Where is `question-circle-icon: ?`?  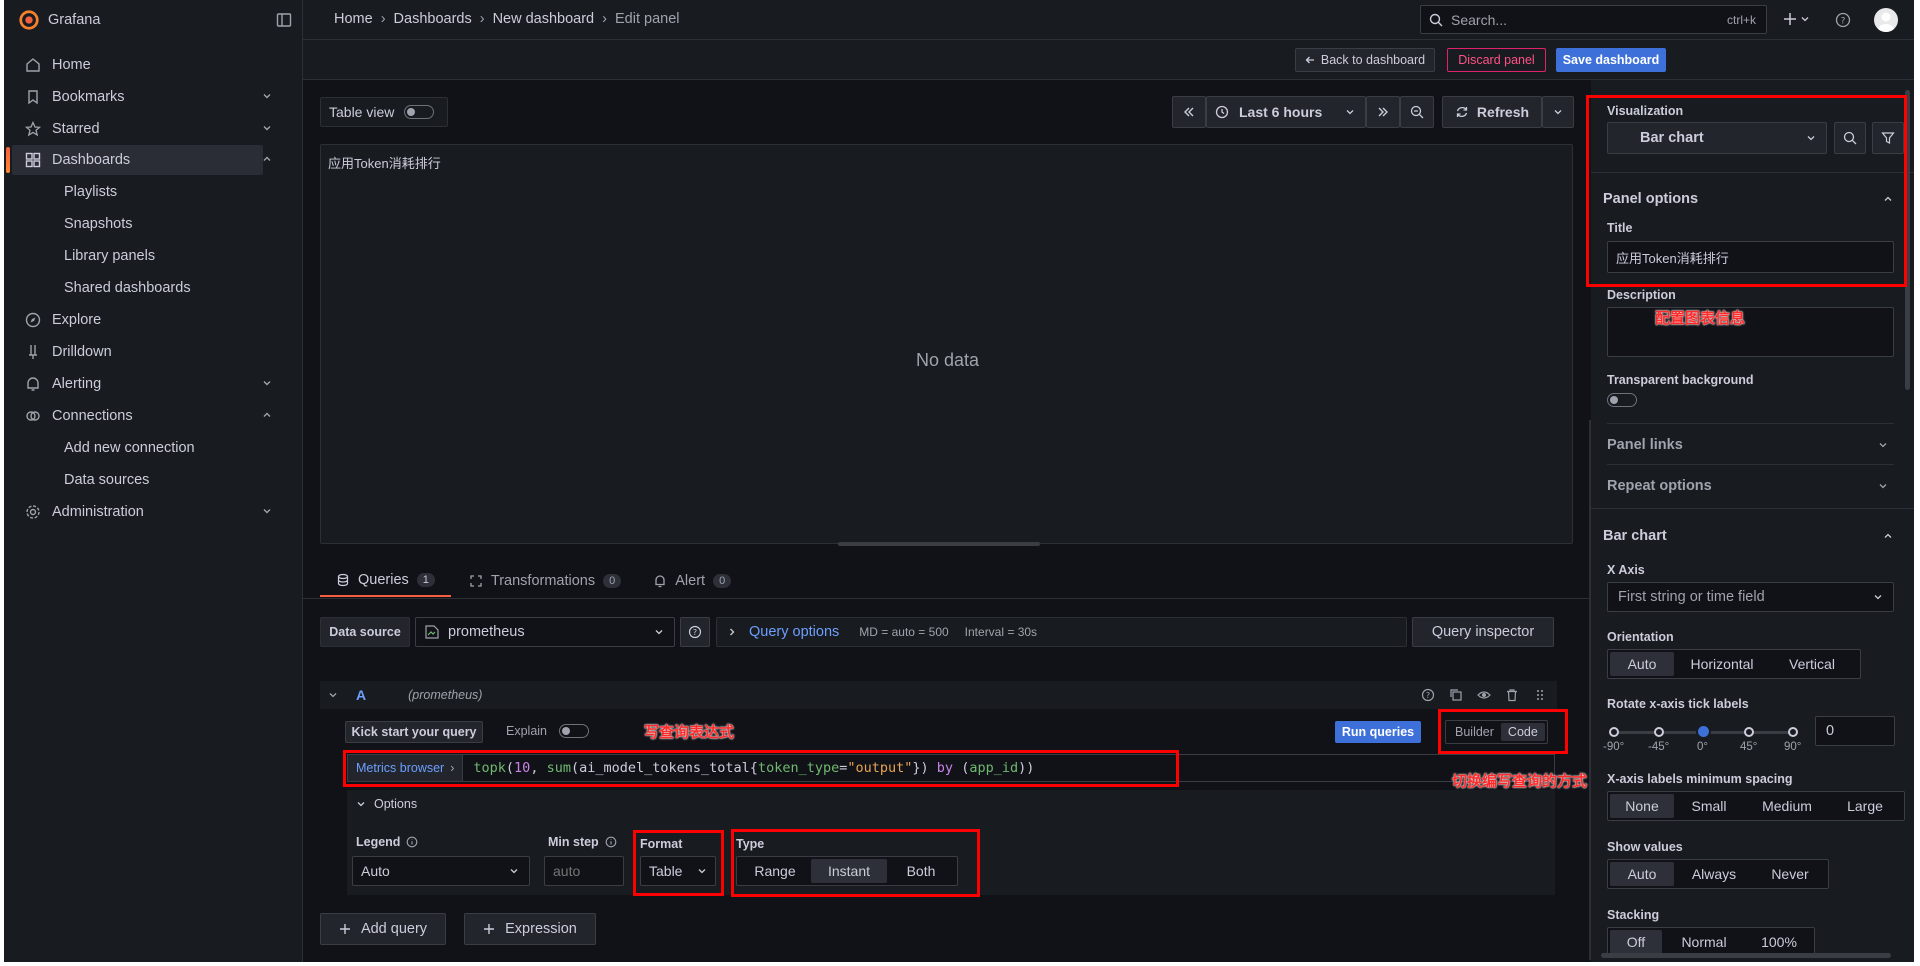 question-circle-icon: ? is located at coordinates (1428, 695).